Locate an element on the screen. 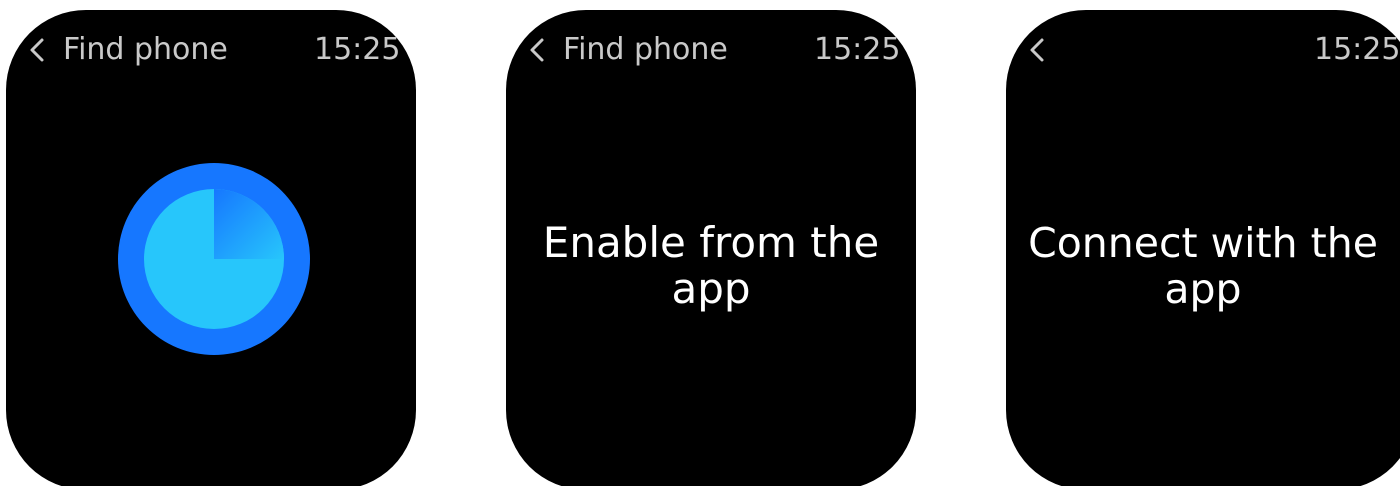  status-message: Connect with the app is located at coordinates (1203, 266).